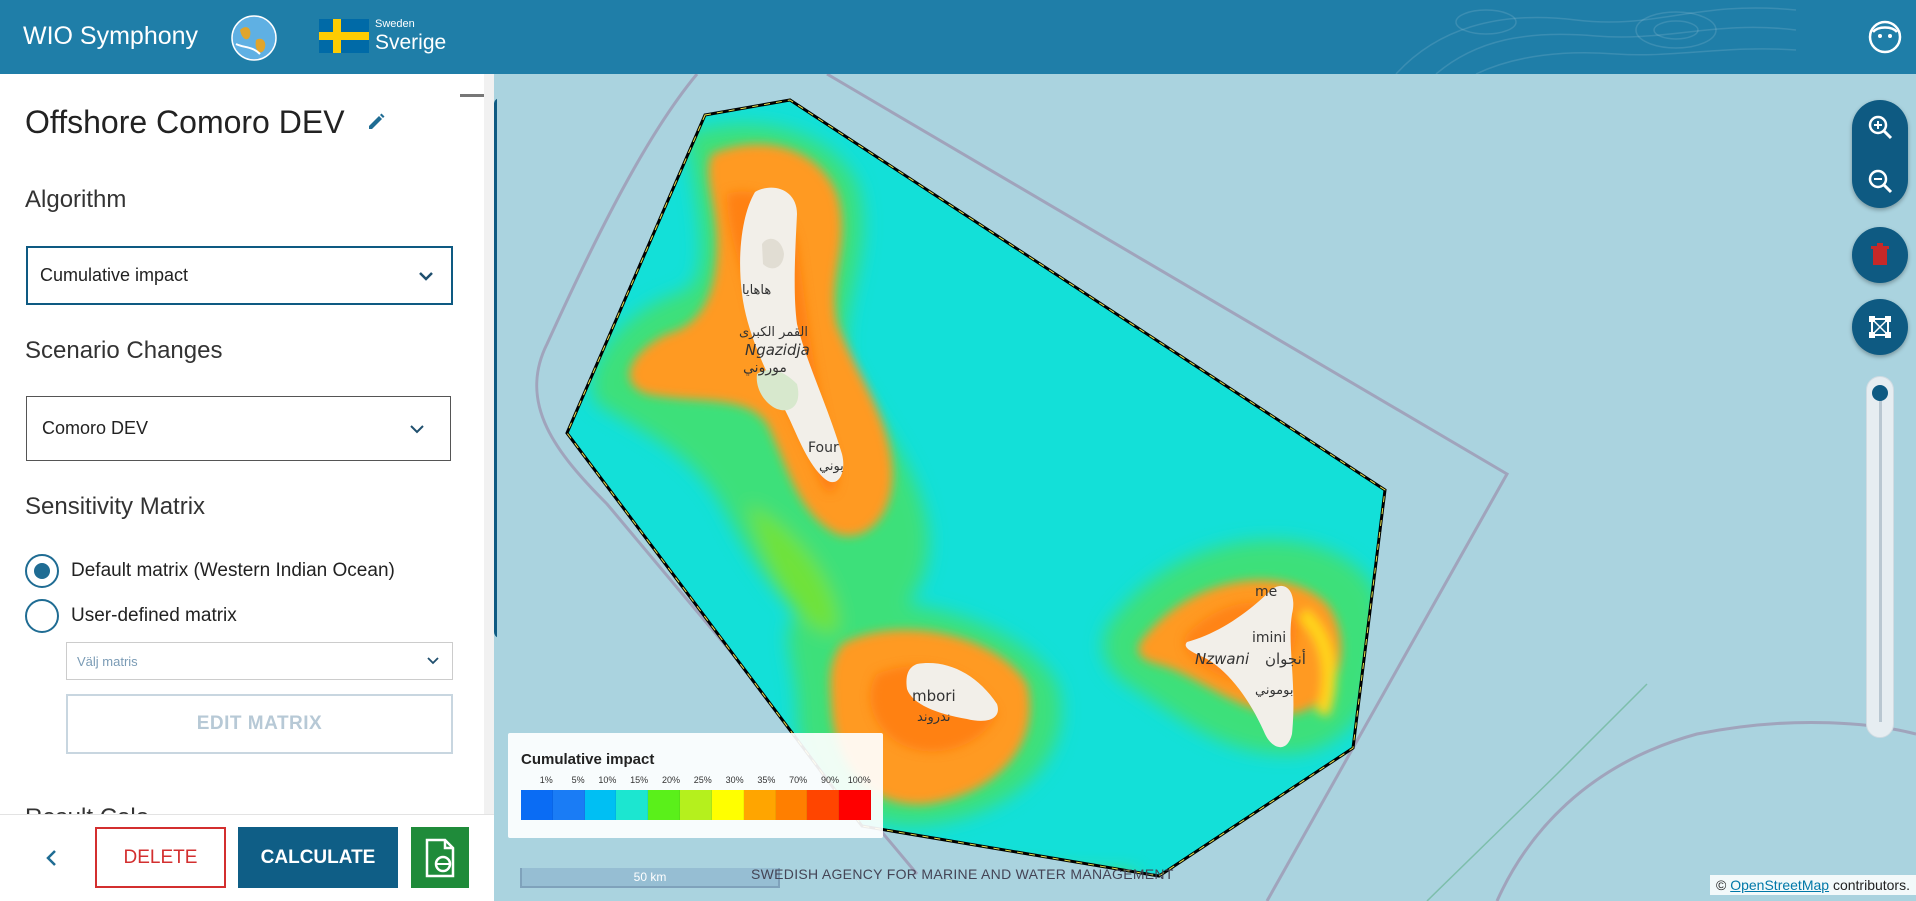  I want to click on scenario-changes-label: Scenario Changes, so click(124, 350).